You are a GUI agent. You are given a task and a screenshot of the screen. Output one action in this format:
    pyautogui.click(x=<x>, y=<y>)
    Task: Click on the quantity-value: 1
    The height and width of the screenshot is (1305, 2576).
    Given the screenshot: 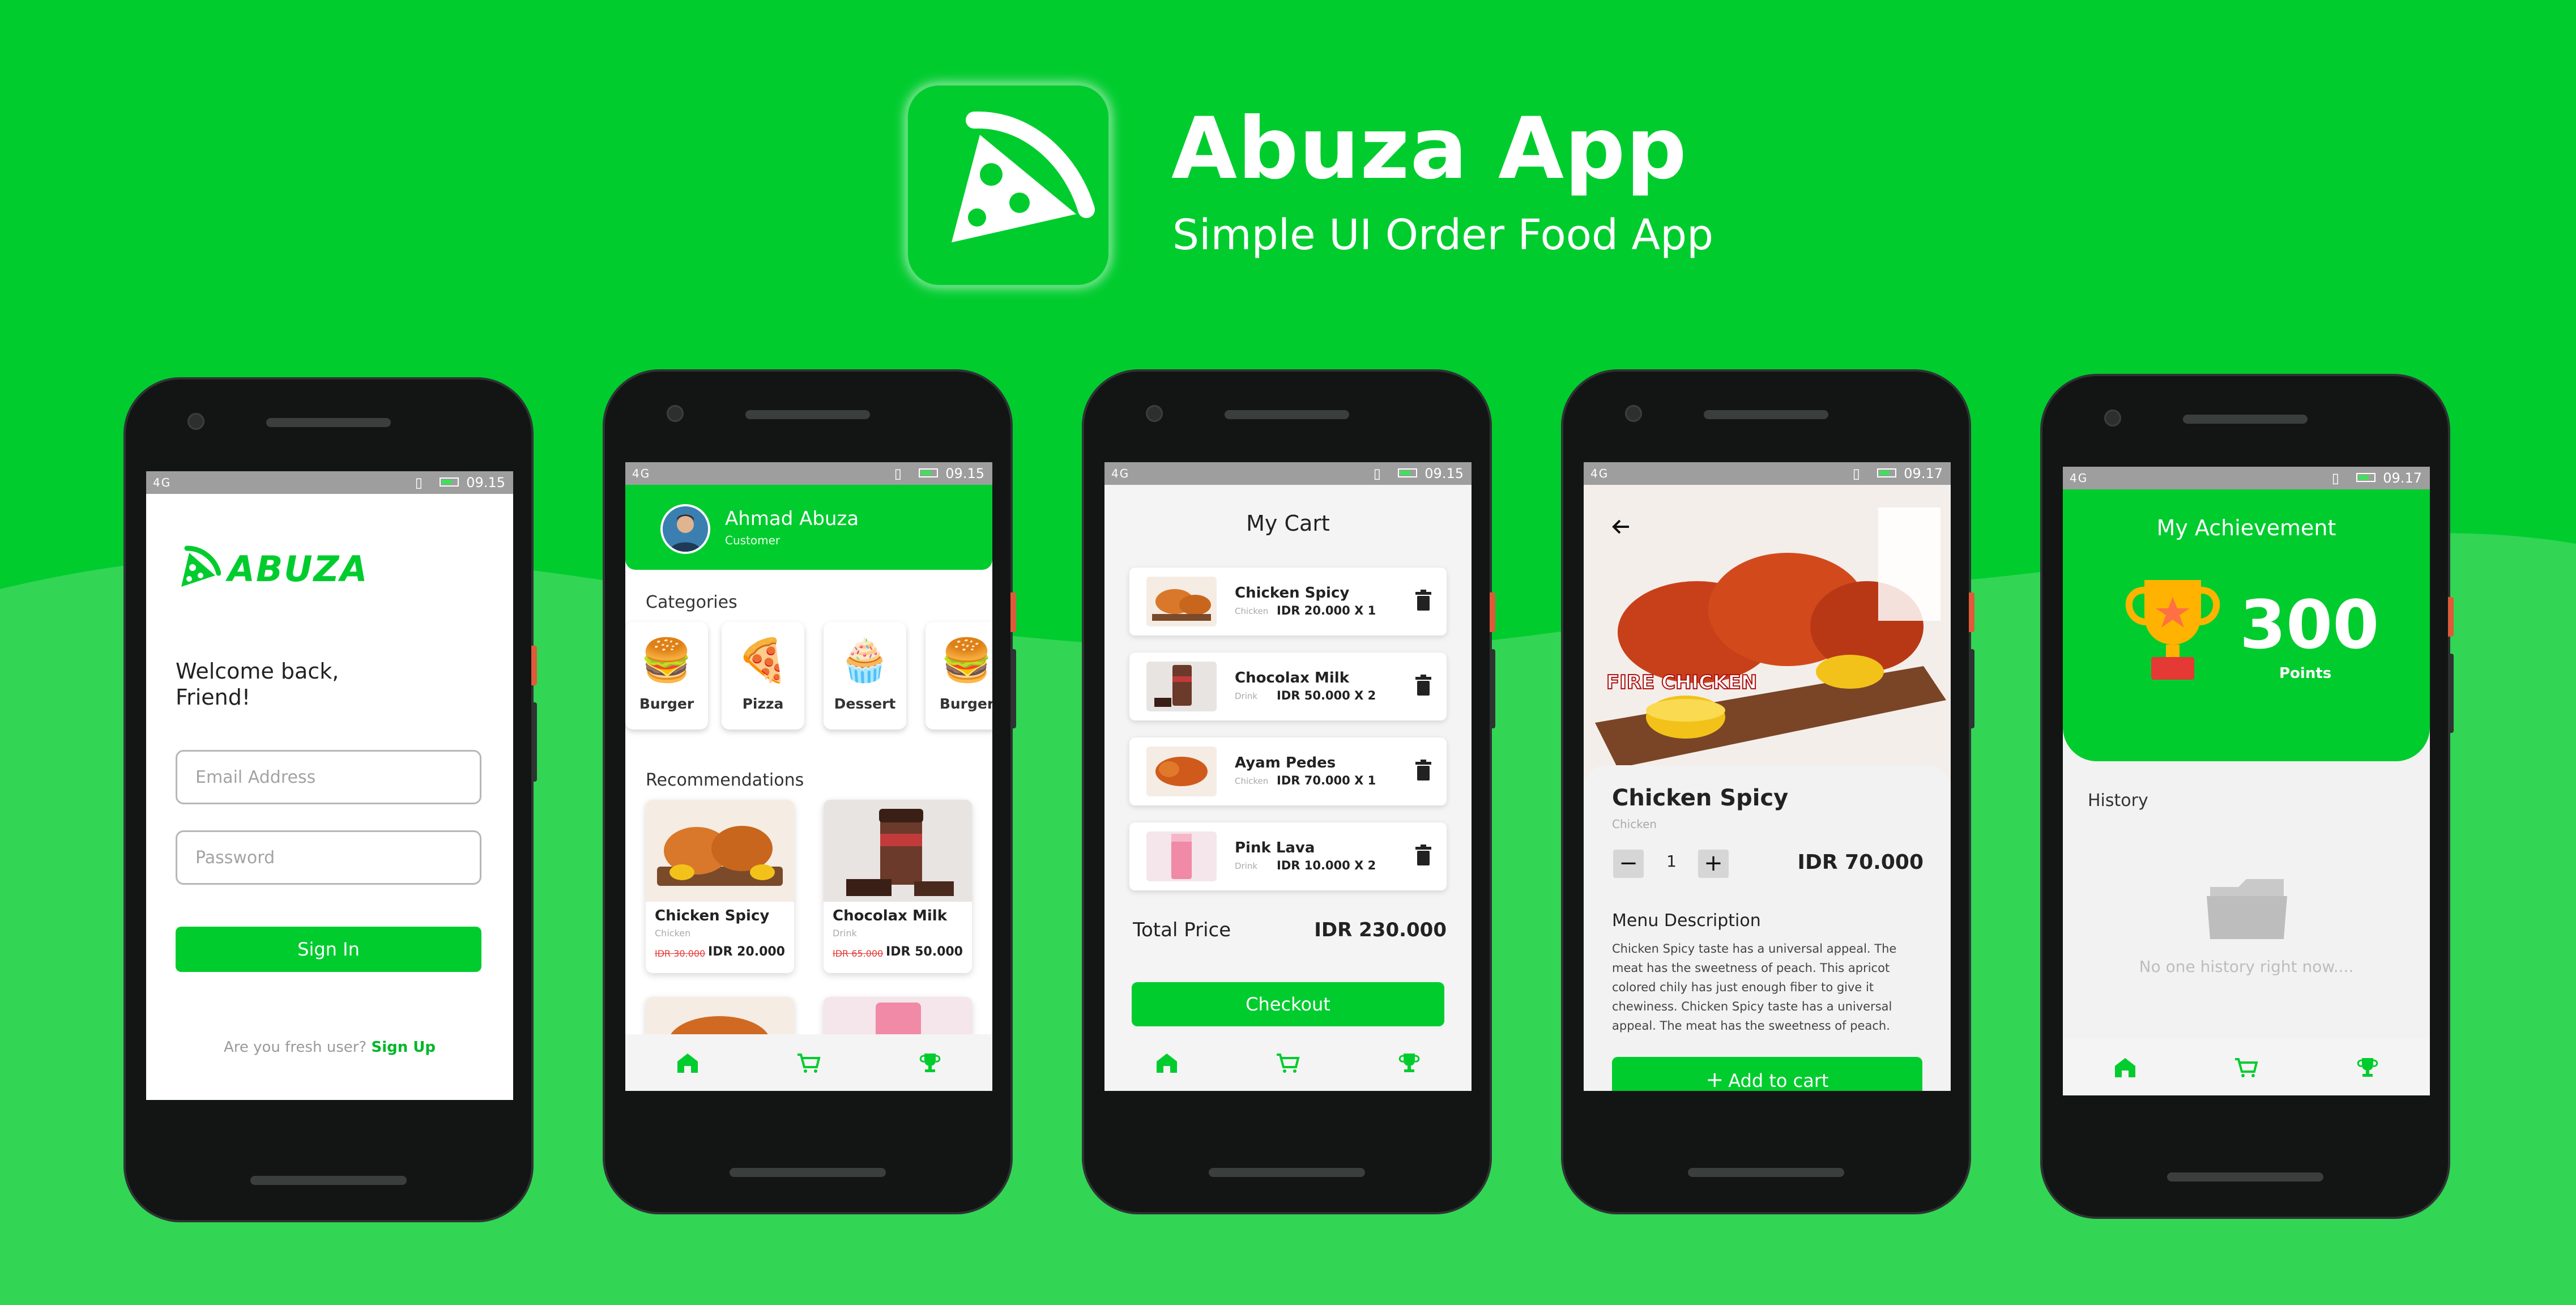 What is the action you would take?
    pyautogui.click(x=1671, y=861)
    